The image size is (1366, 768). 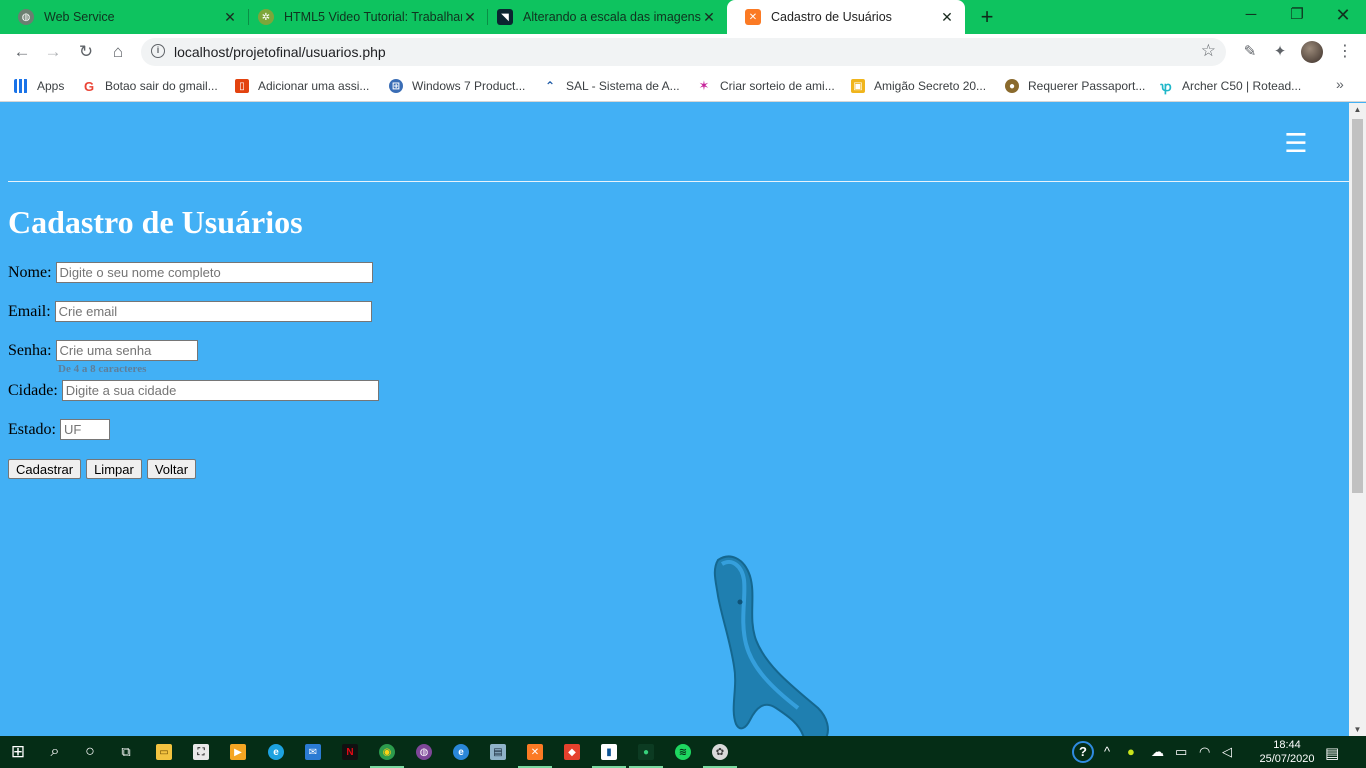 I want to click on task-view-icon: ⧉, so click(x=126, y=752).